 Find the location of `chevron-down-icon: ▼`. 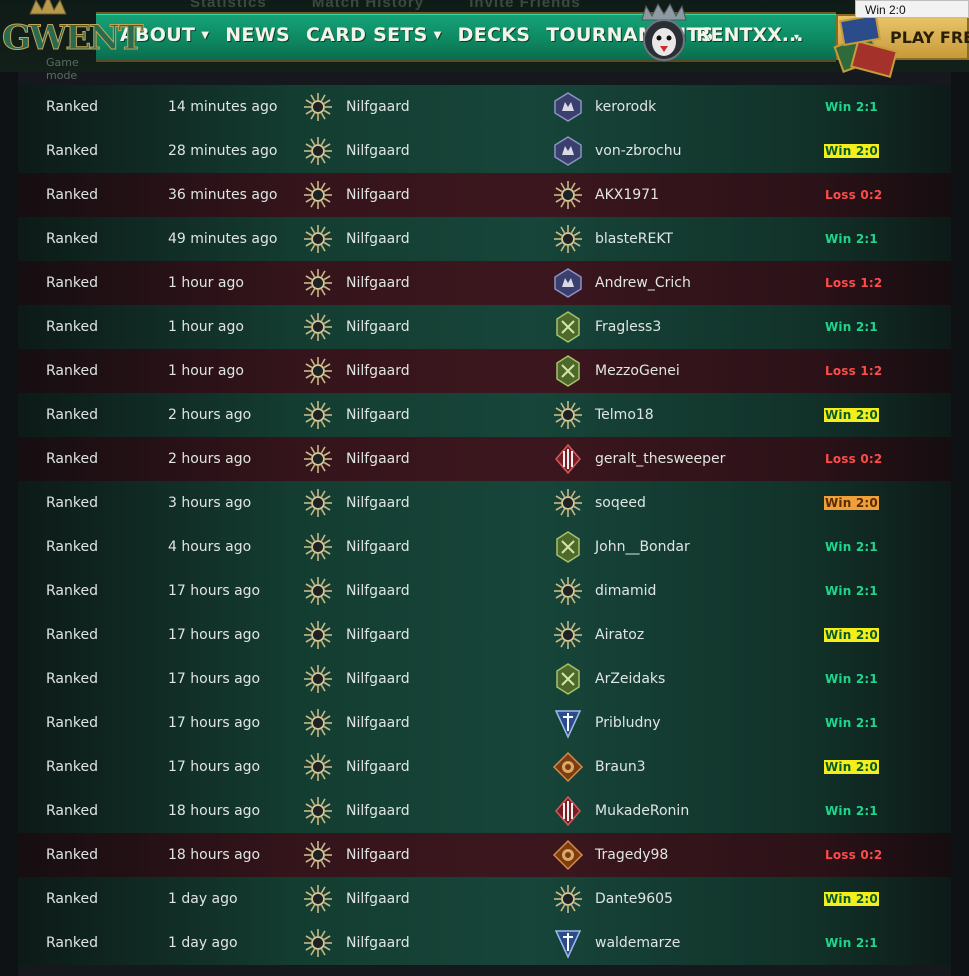

chevron-down-icon: ▼ is located at coordinates (205, 35).